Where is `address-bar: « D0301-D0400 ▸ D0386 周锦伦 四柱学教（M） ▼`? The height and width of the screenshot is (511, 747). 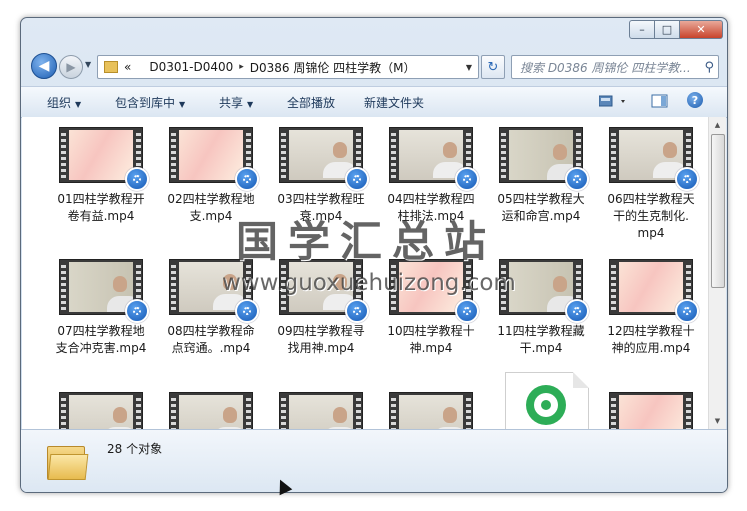 address-bar: « D0301-D0400 ▸ D0386 周锦伦 四柱学教（M） ▼ is located at coordinates (288, 67).